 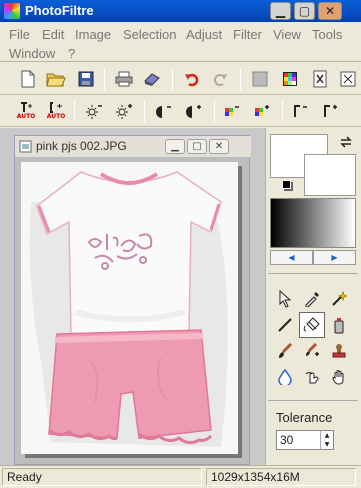 I want to click on default-colors-icon, so click(x=286, y=184).